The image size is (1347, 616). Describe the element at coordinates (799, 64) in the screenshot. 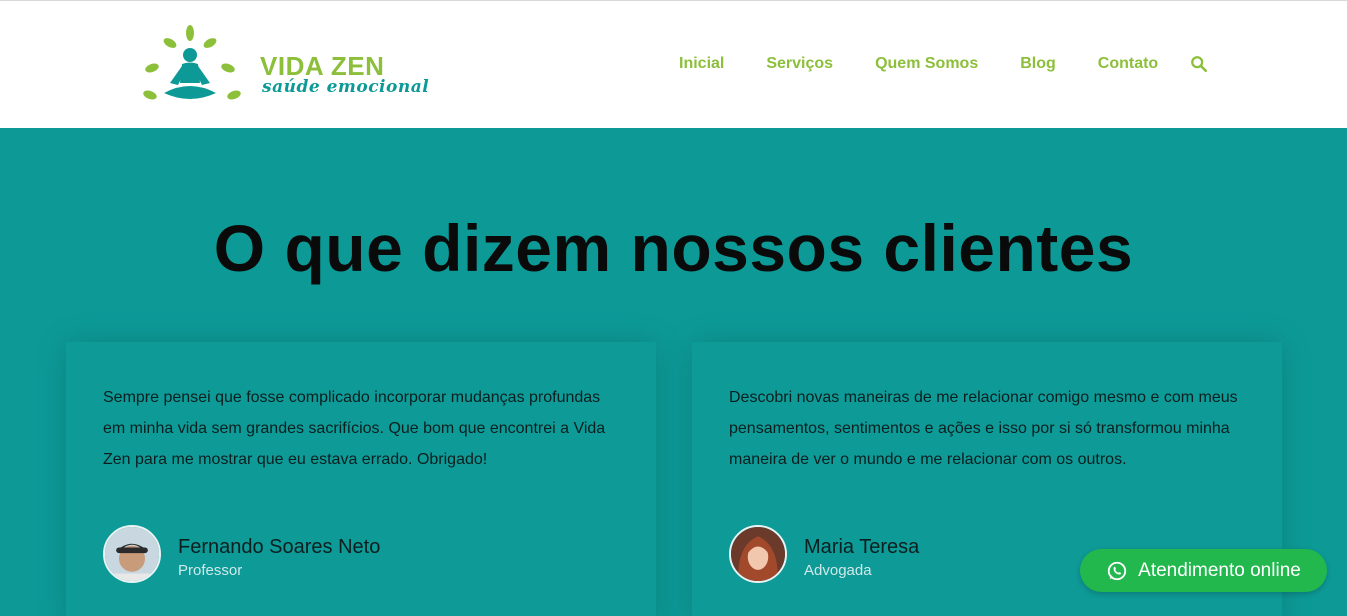

I see `nav-item-servicos: Serviços` at that location.